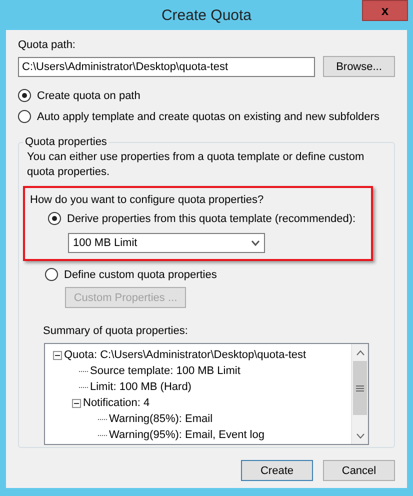  What do you see at coordinates (116, 403) in the screenshot?
I see `tree-item: Notification: 4` at bounding box center [116, 403].